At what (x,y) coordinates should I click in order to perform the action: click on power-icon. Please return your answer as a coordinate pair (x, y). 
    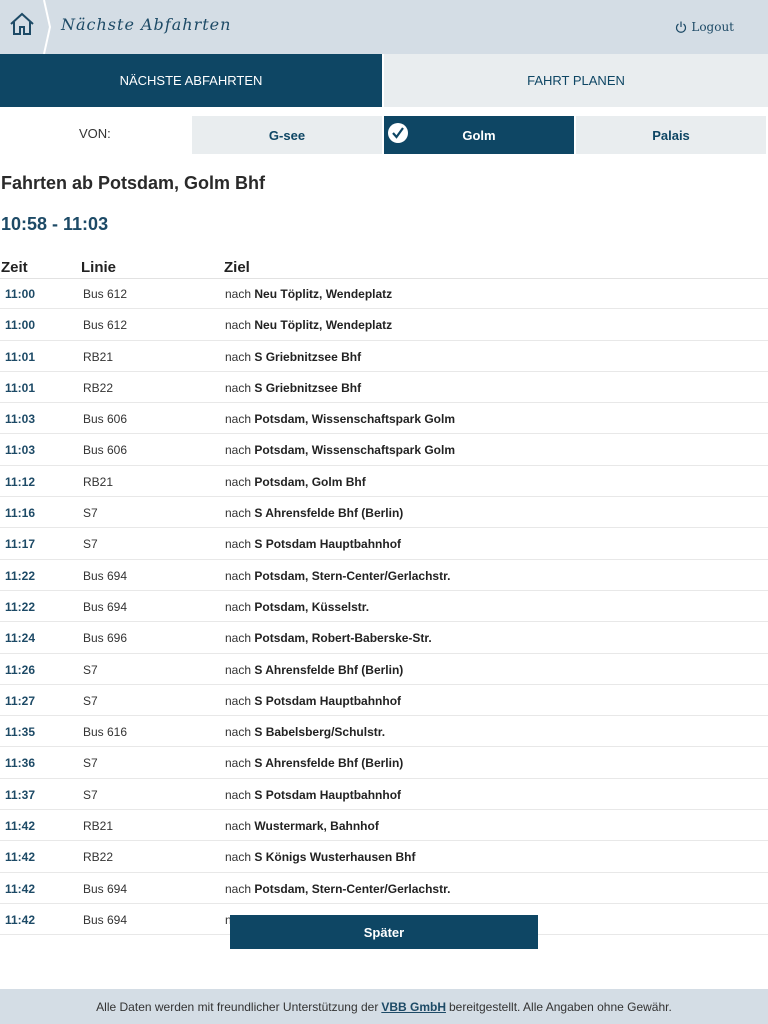
    Looking at the image, I should click on (681, 27).